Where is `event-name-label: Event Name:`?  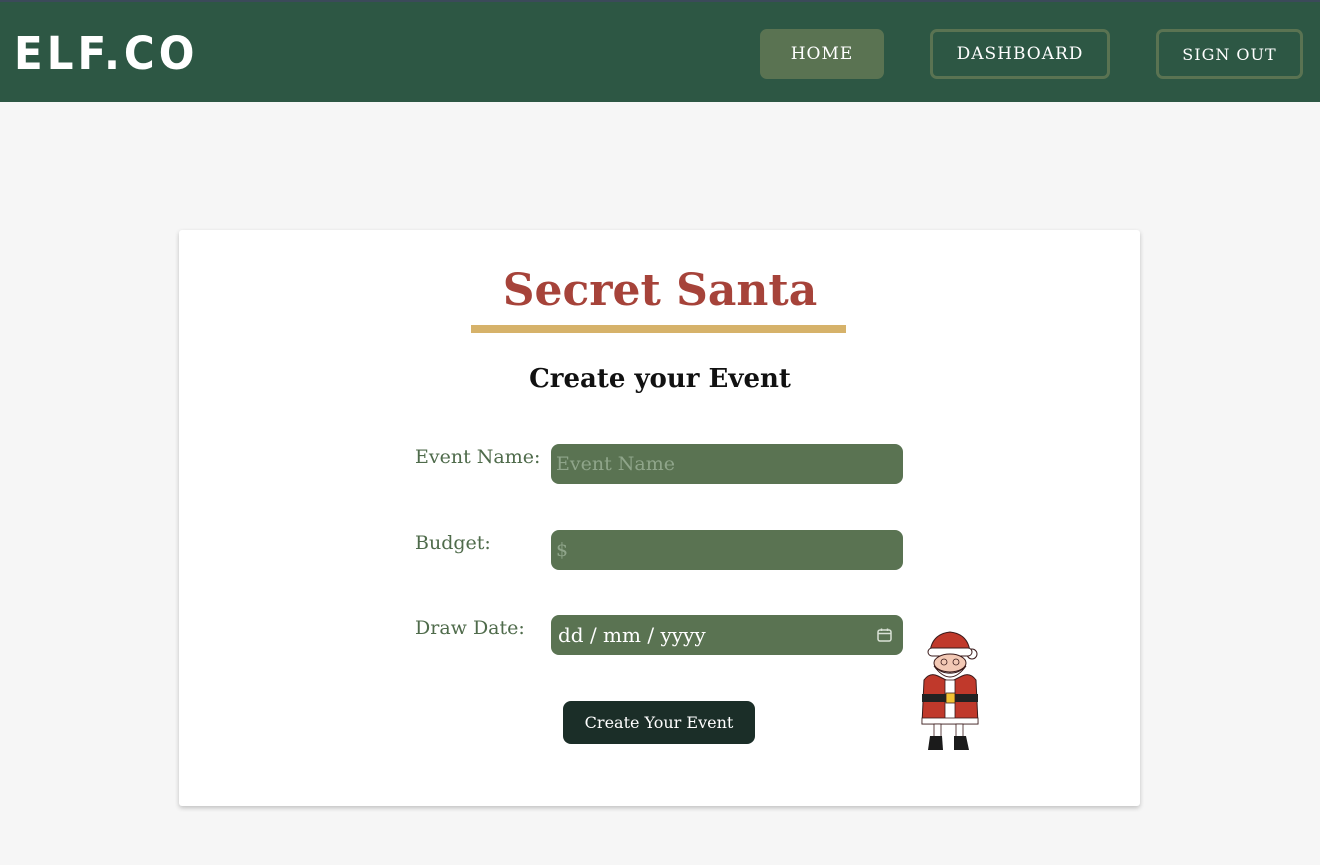 event-name-label: Event Name: is located at coordinates (478, 457).